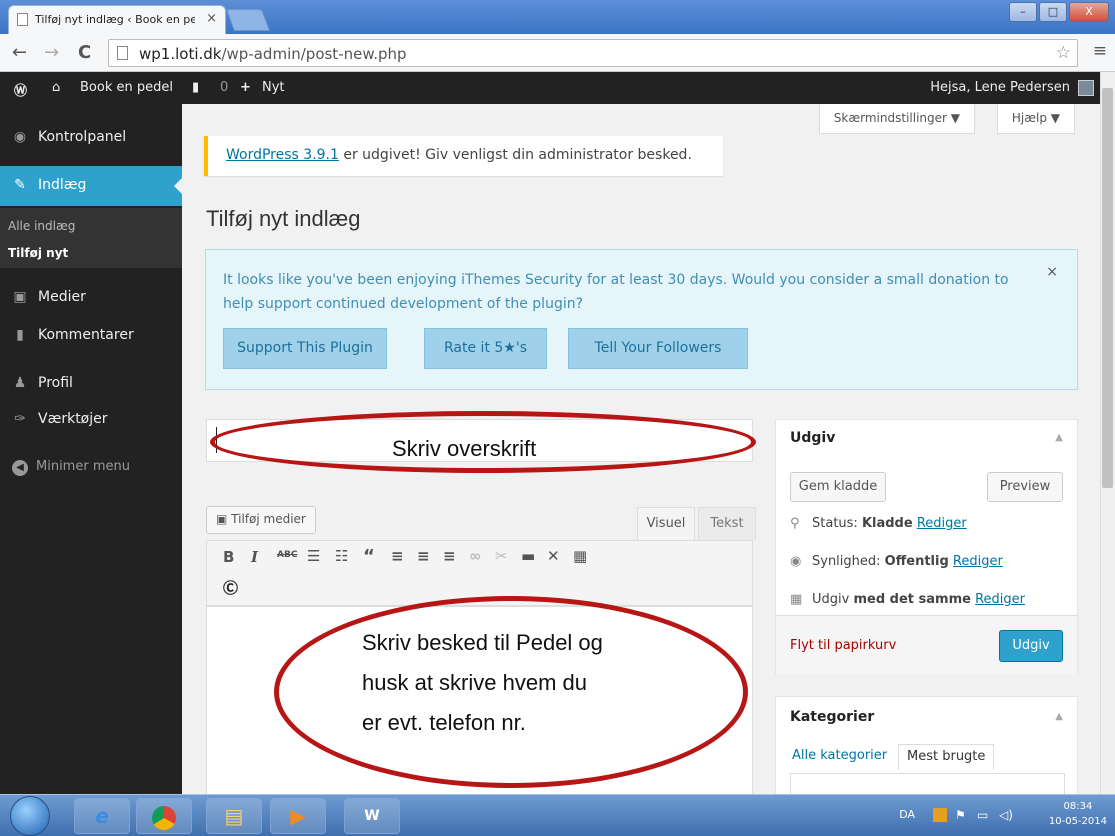 This screenshot has width=1115, height=836. What do you see at coordinates (82, 137) in the screenshot?
I see `sidebar-item-label: Kontrolpanel` at bounding box center [82, 137].